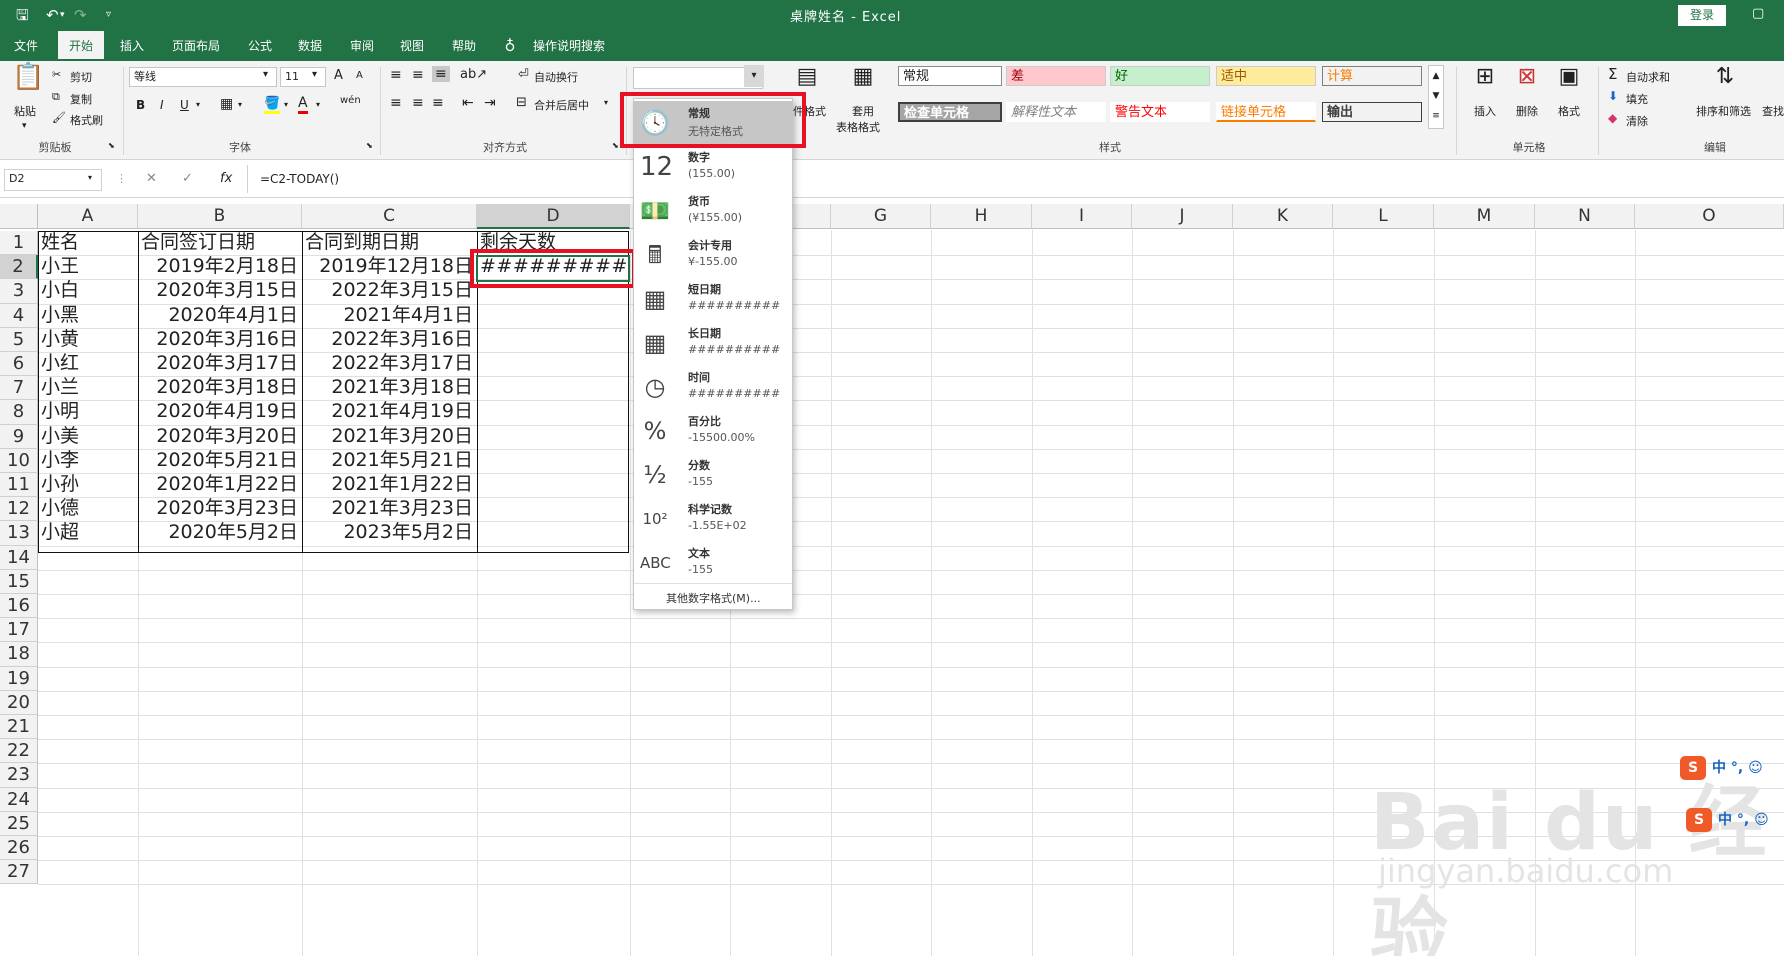  I want to click on tab-file: 文件, so click(26, 46).